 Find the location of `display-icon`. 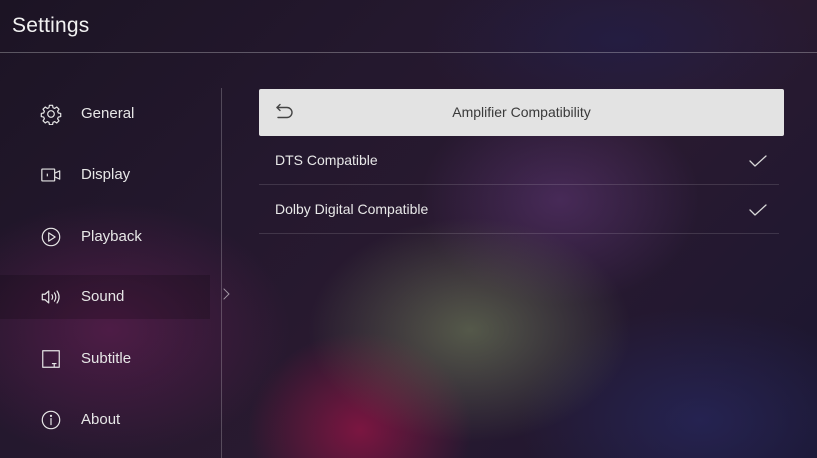

display-icon is located at coordinates (51, 175).